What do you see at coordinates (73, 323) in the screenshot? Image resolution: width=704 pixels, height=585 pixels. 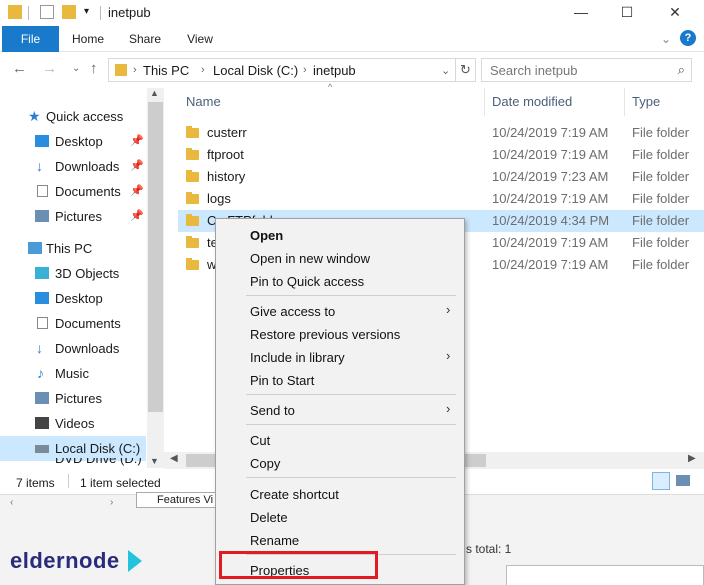 I see `nav-pc-documents: Documents` at bounding box center [73, 323].